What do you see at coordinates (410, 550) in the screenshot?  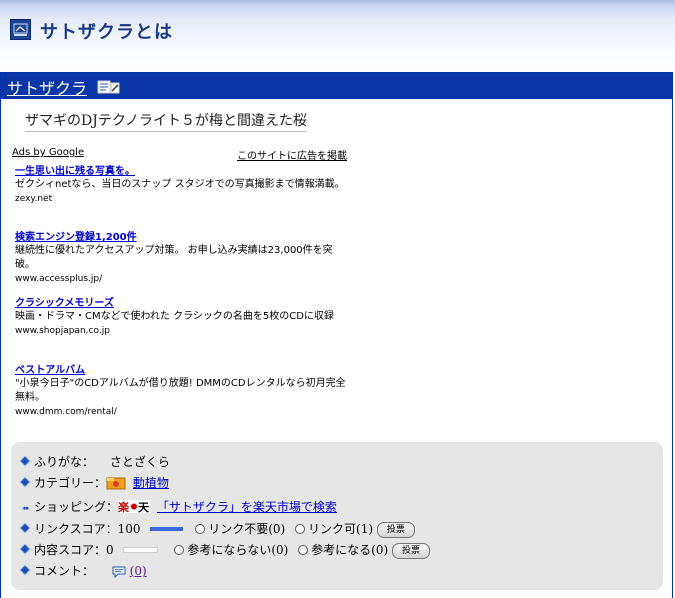 I see `content-vote-button: 投票` at bounding box center [410, 550].